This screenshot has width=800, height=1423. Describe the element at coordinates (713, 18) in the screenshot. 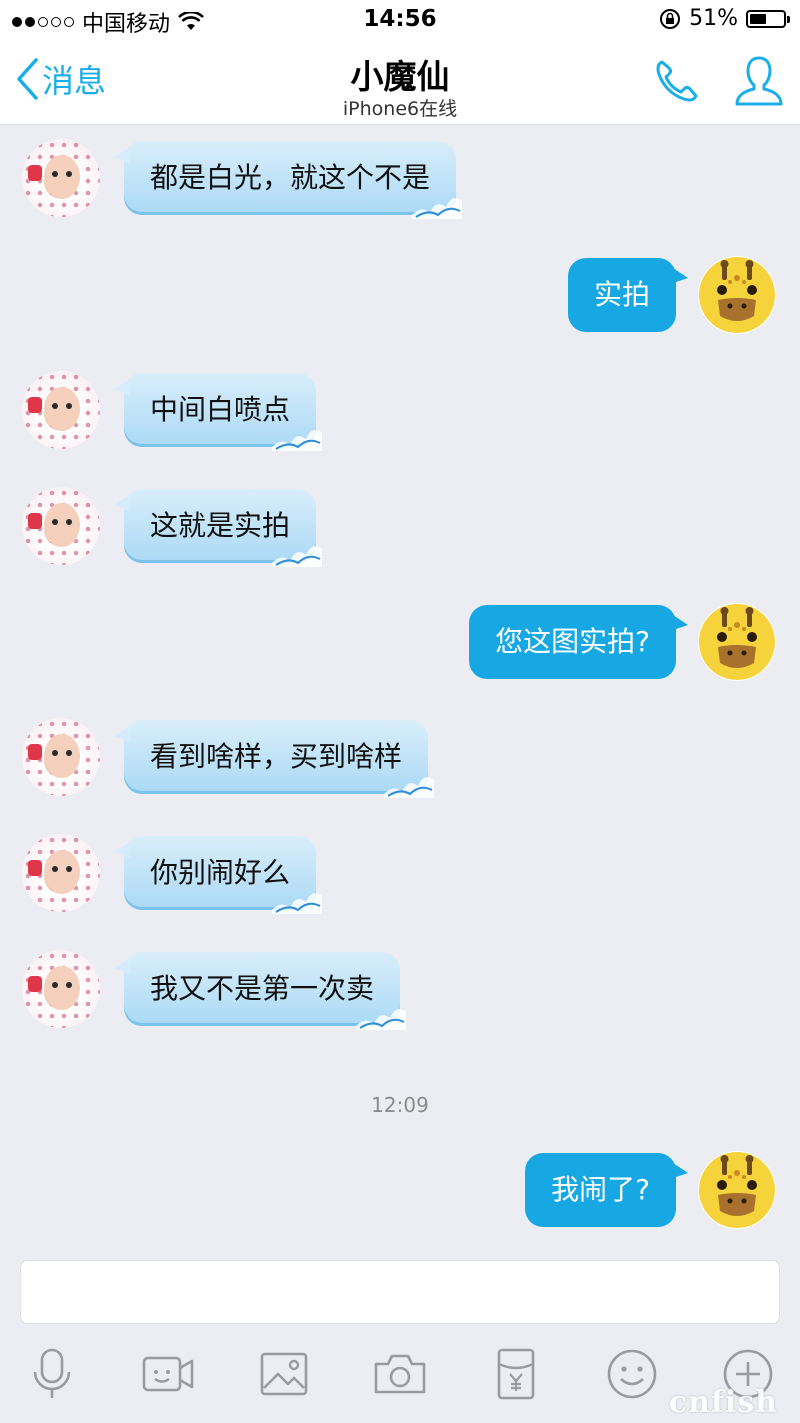

I see `battery-percent: 51%` at that location.